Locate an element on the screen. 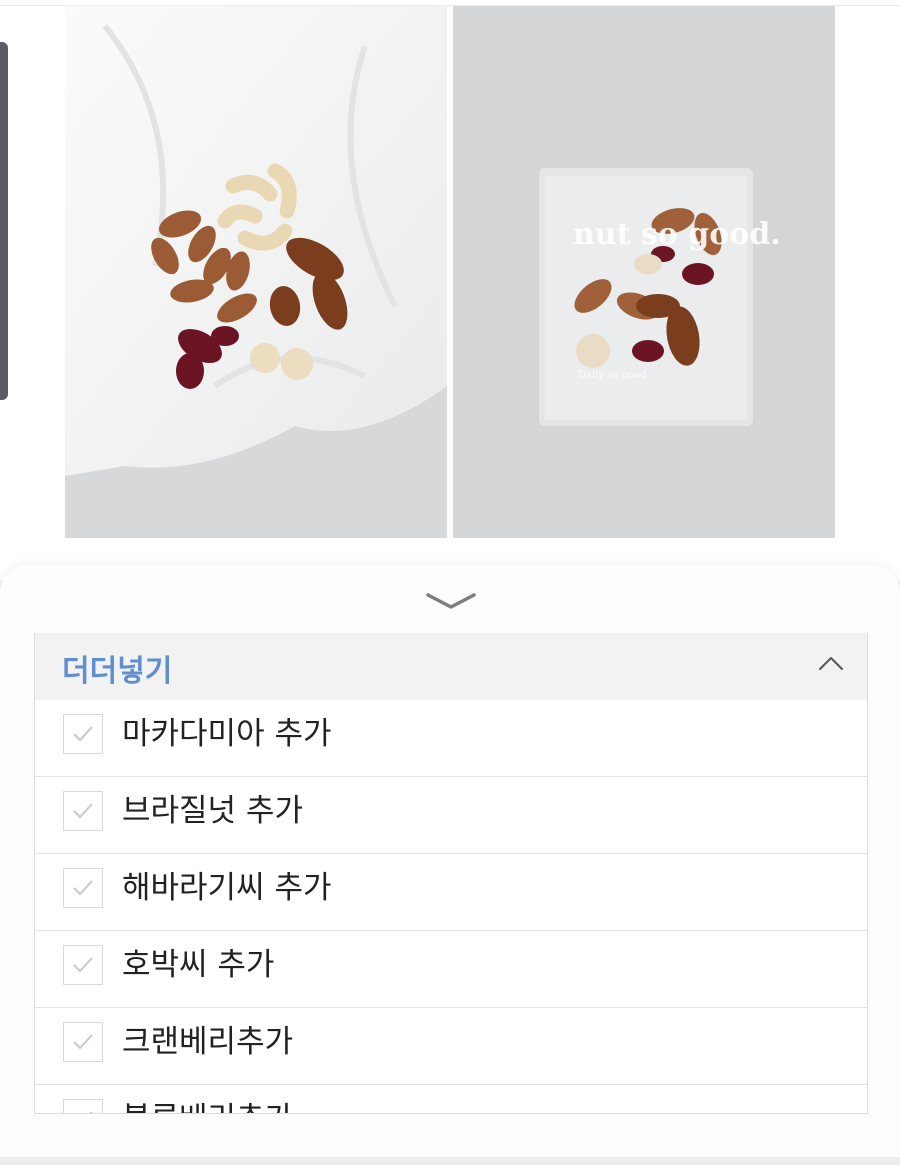 The width and height of the screenshot is (900, 1165). bottom-divider is located at coordinates (450, 1161).